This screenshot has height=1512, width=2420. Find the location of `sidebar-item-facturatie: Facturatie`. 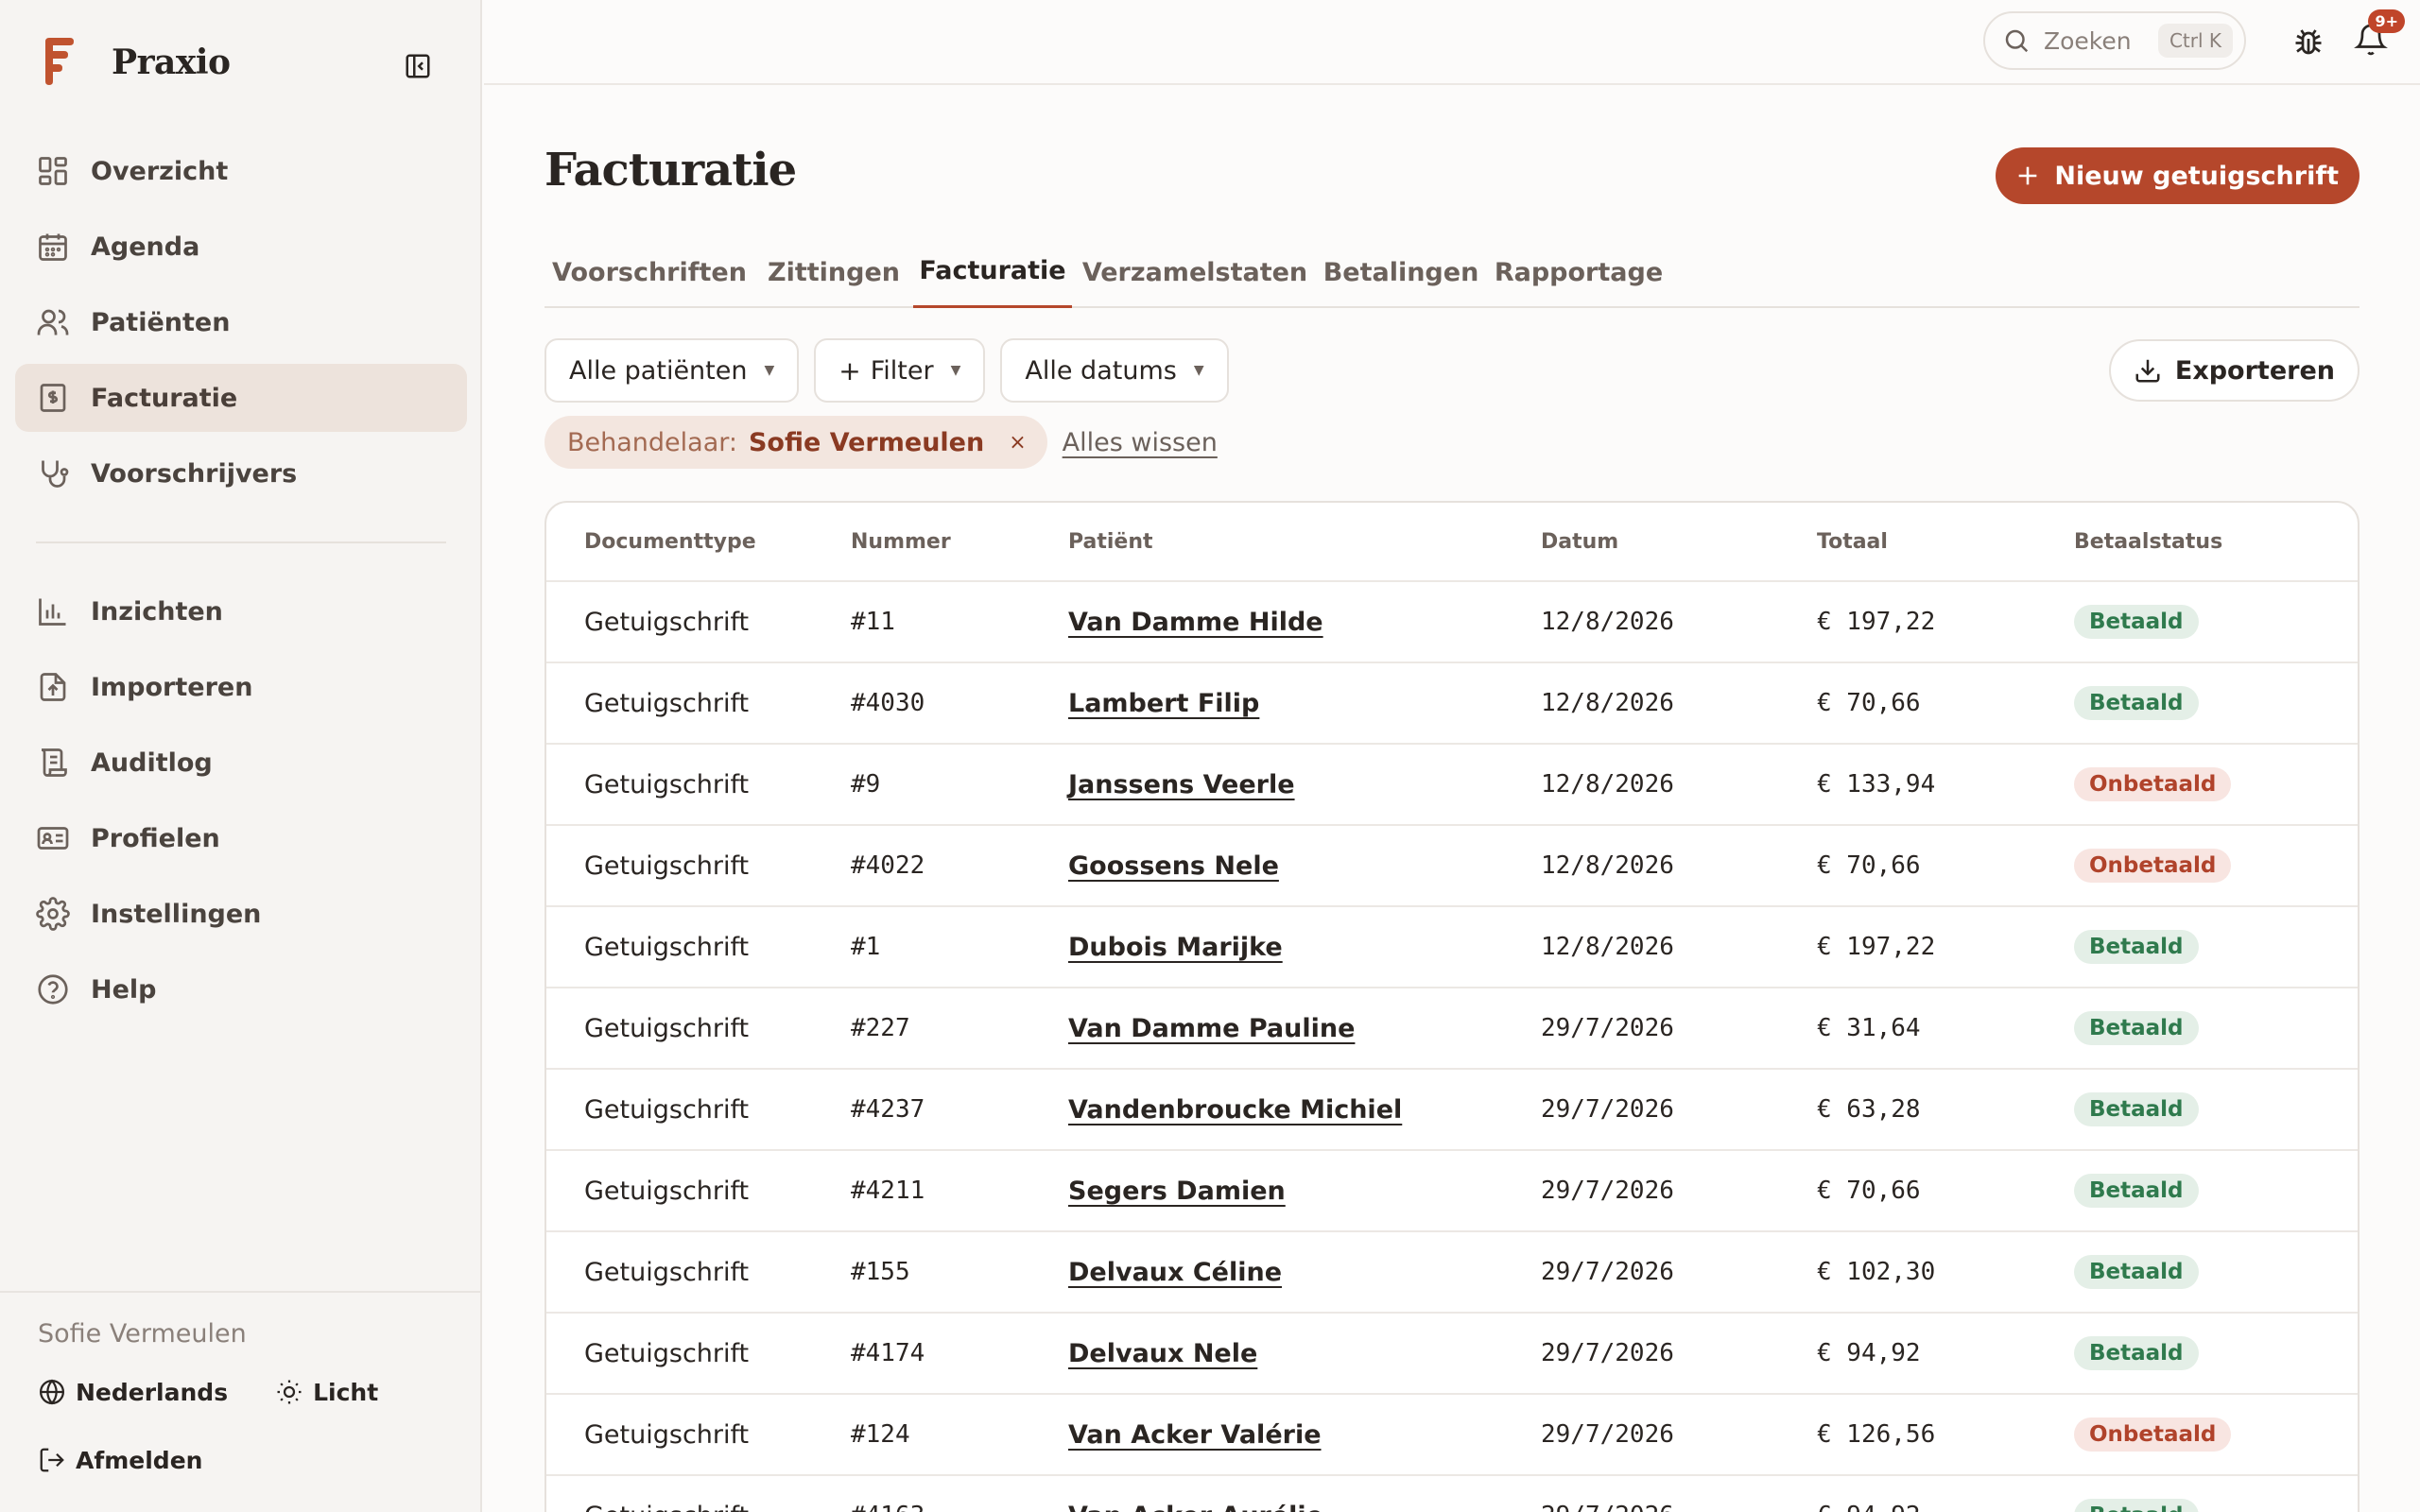

sidebar-item-facturatie: Facturatie is located at coordinates (241, 398).